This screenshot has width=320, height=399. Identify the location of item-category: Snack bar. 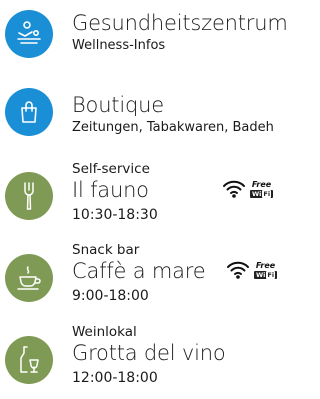
(106, 250).